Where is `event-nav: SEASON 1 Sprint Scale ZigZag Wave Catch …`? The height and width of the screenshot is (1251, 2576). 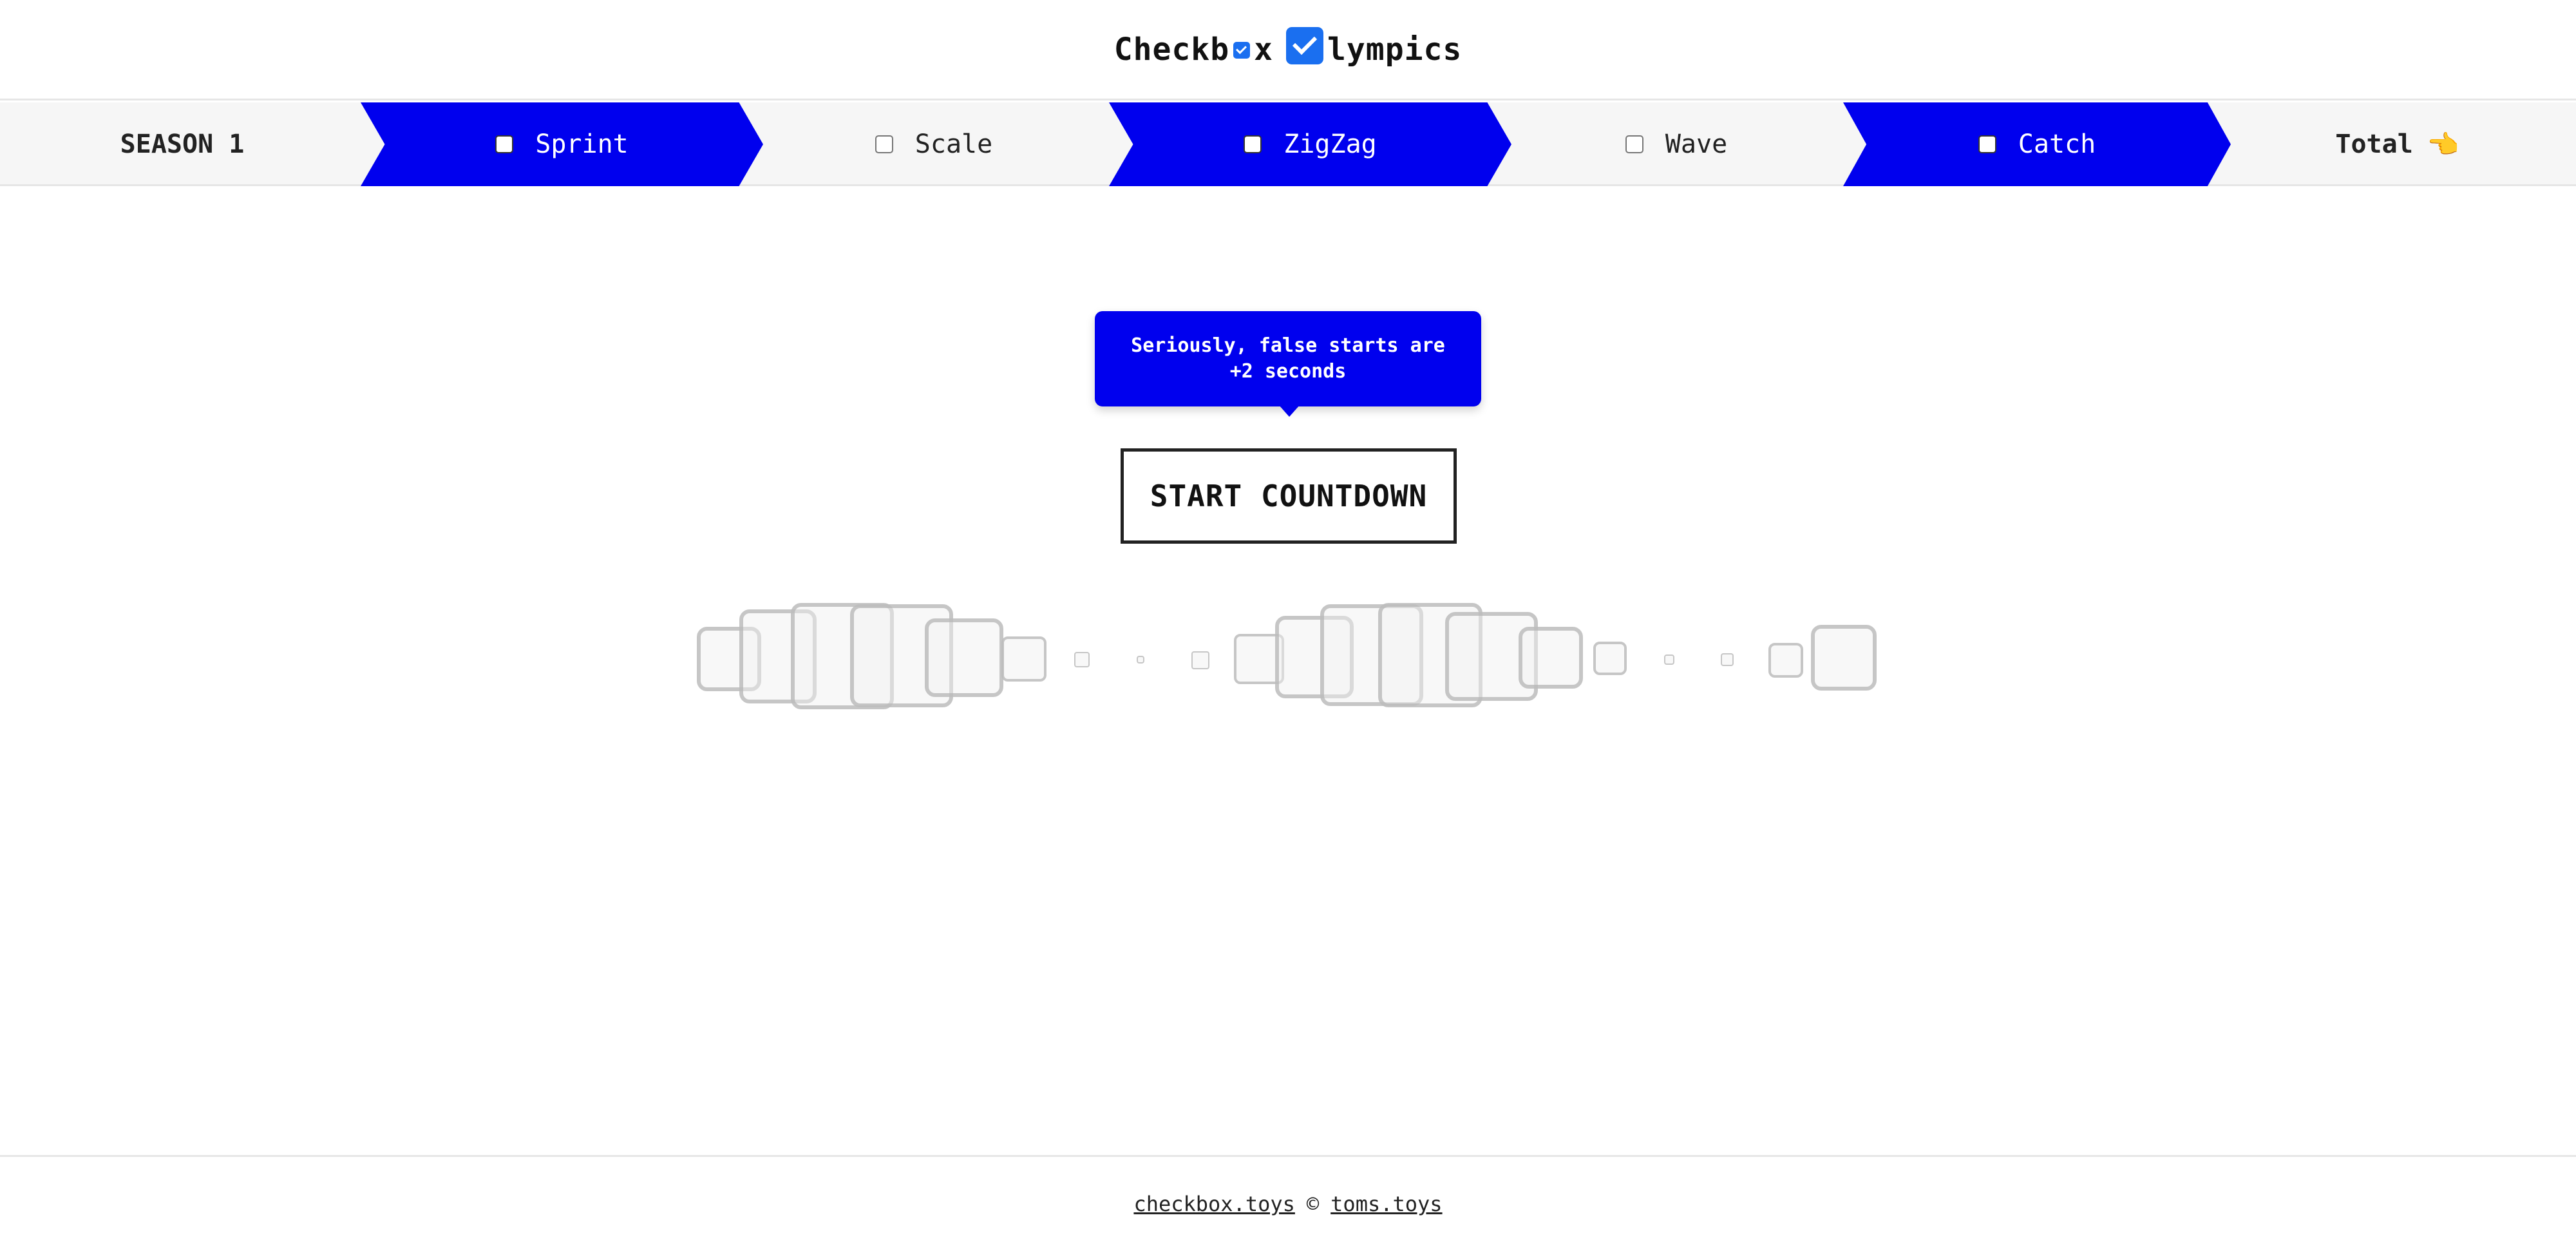 event-nav: SEASON 1 Sprint Scale ZigZag Wave Catch … is located at coordinates (1288, 144).